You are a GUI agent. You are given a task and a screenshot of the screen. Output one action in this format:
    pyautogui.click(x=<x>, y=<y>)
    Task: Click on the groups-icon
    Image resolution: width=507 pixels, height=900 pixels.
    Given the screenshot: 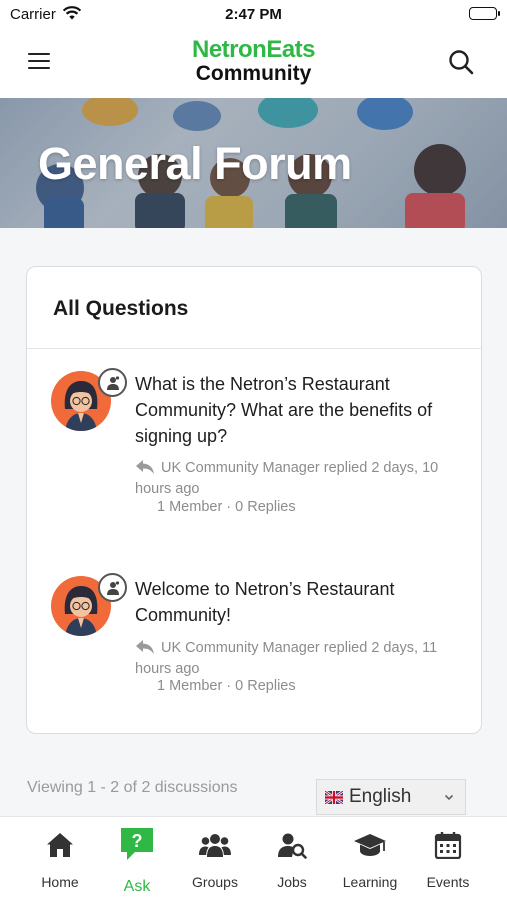 What is the action you would take?
    pyautogui.click(x=215, y=847)
    